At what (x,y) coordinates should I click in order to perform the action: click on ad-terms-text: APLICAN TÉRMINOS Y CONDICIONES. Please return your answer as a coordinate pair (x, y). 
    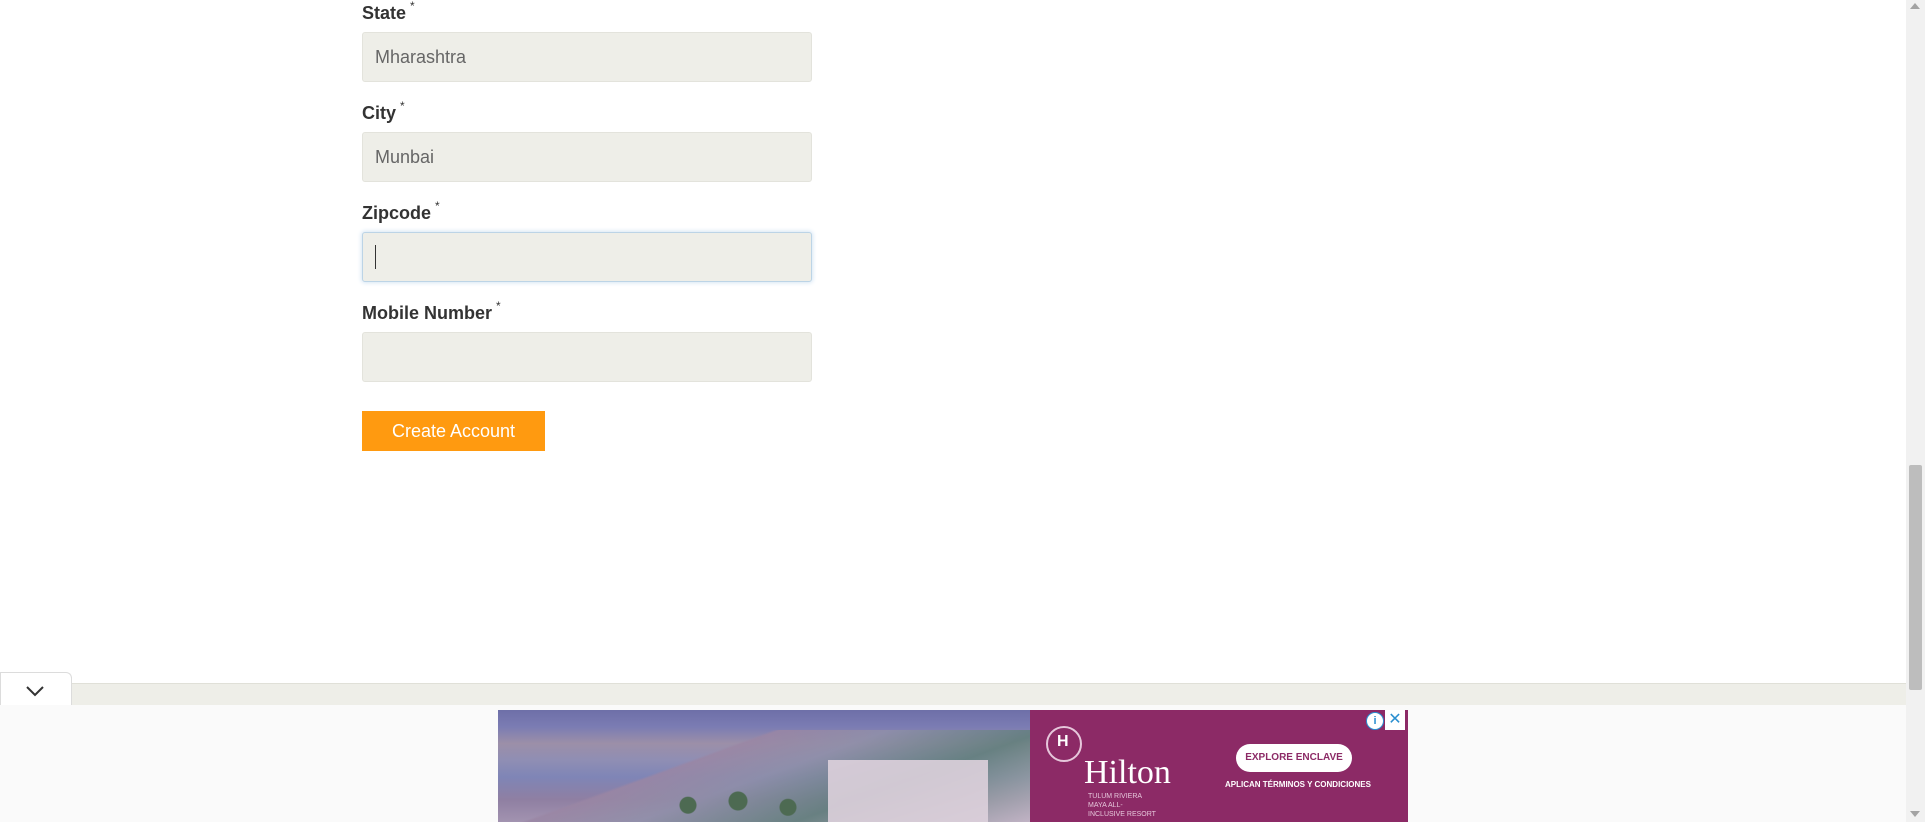
    Looking at the image, I should click on (1298, 784).